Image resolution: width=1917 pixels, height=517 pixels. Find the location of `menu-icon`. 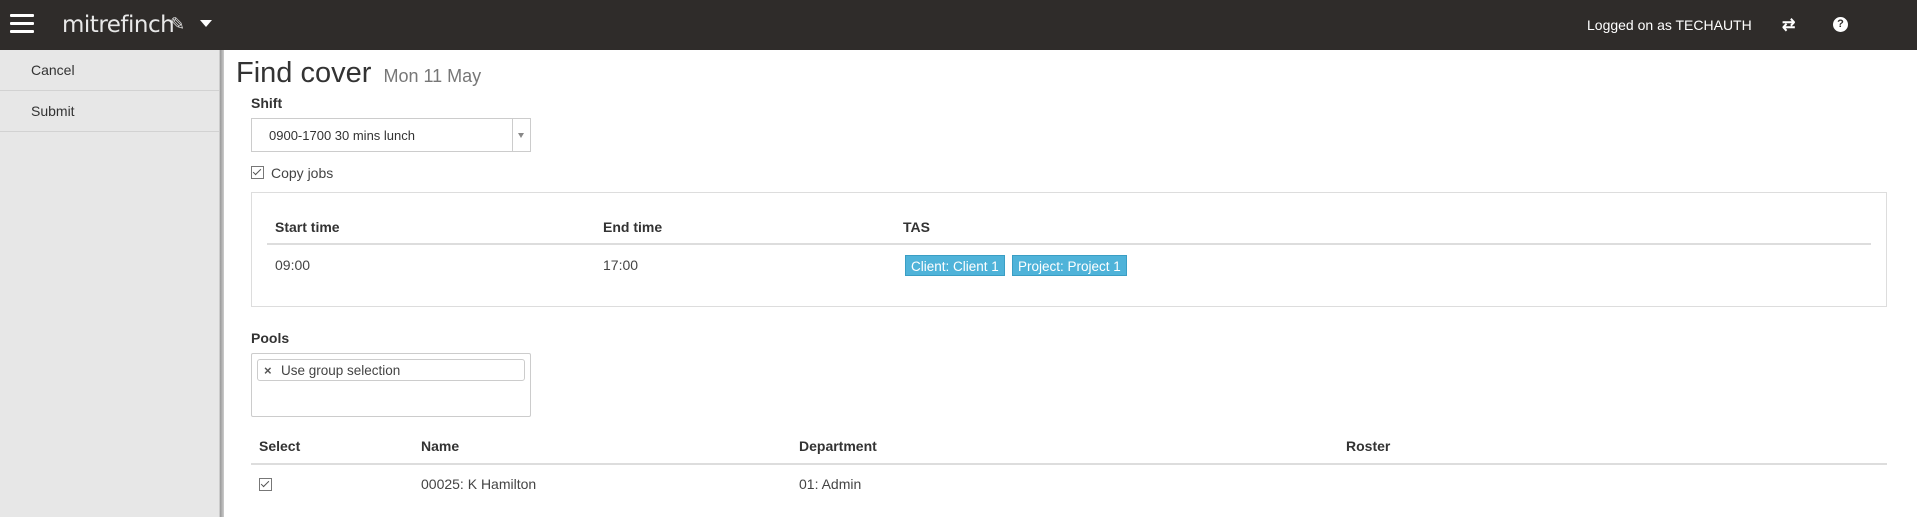

menu-icon is located at coordinates (22, 24).